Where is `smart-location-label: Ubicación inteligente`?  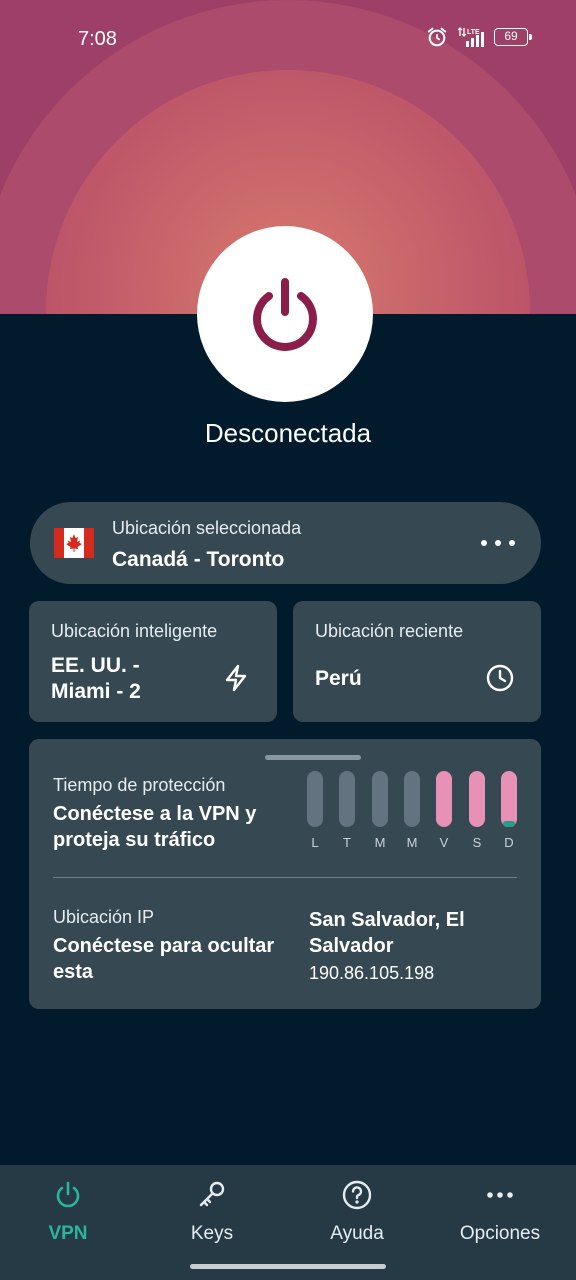 smart-location-label: Ubicación inteligente is located at coordinates (134, 631).